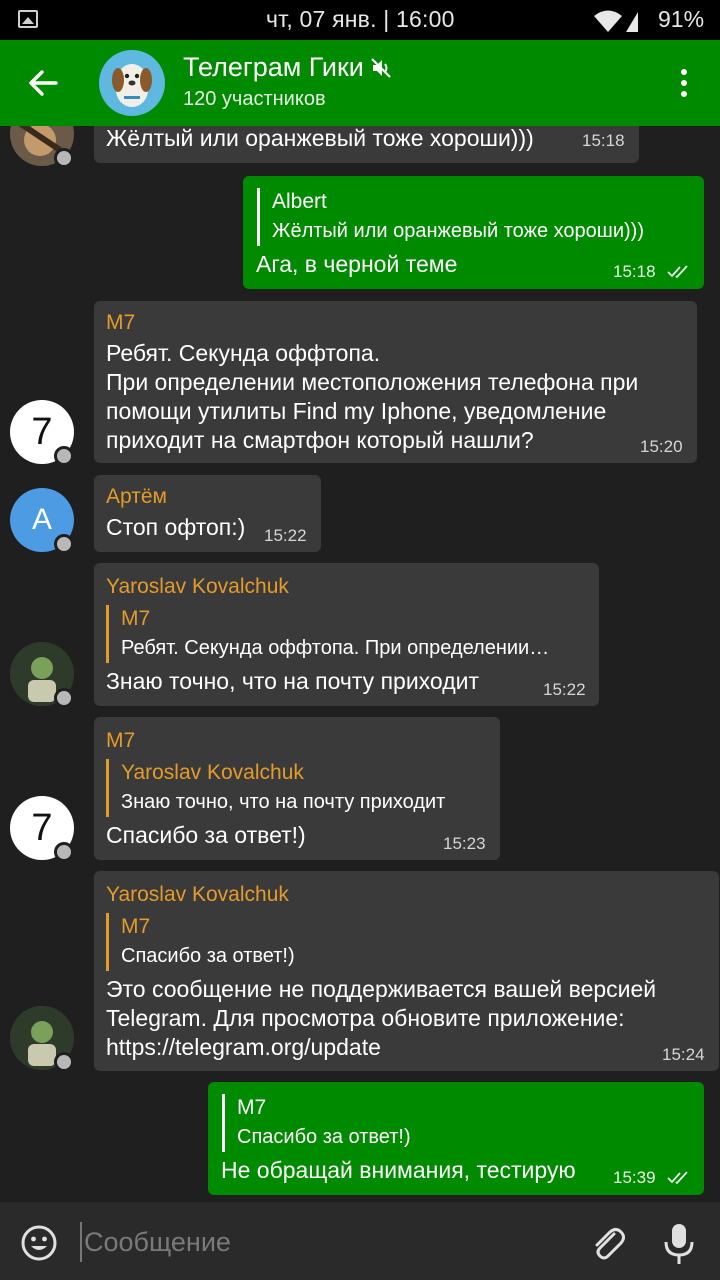 The width and height of the screenshot is (720, 1280). I want to click on message-input, so click(320, 1242).